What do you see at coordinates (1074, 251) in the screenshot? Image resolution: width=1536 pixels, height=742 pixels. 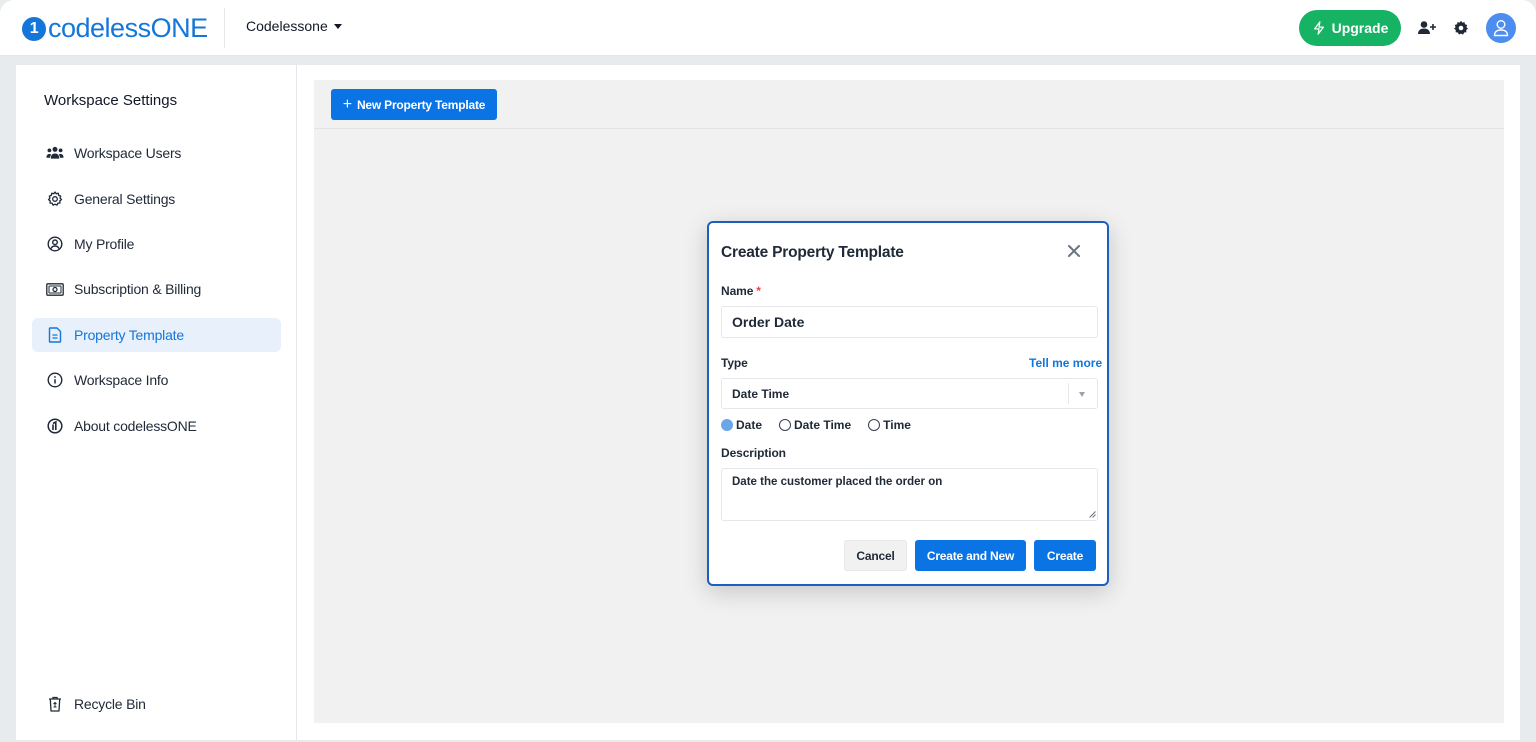 I see `close-icon` at bounding box center [1074, 251].